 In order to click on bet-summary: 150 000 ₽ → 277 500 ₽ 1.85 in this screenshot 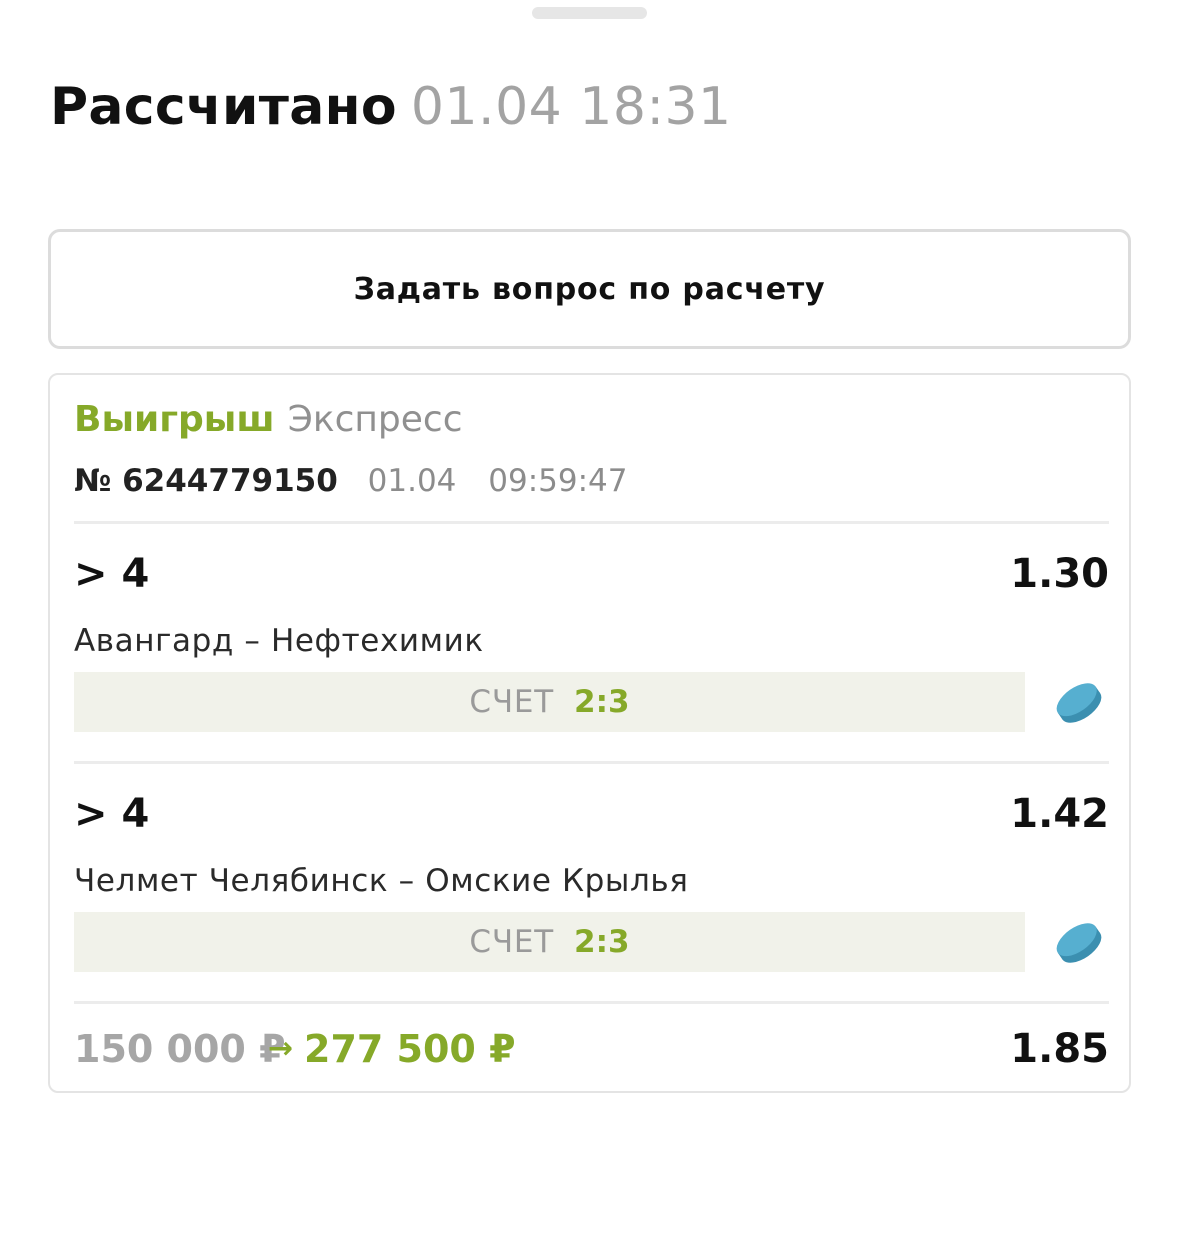, I will do `click(591, 1049)`.